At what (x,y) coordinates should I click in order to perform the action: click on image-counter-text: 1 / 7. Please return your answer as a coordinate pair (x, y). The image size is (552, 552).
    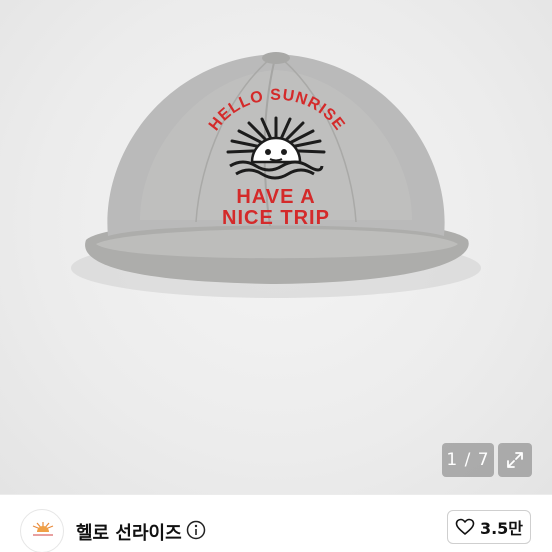
    Looking at the image, I should click on (468, 460).